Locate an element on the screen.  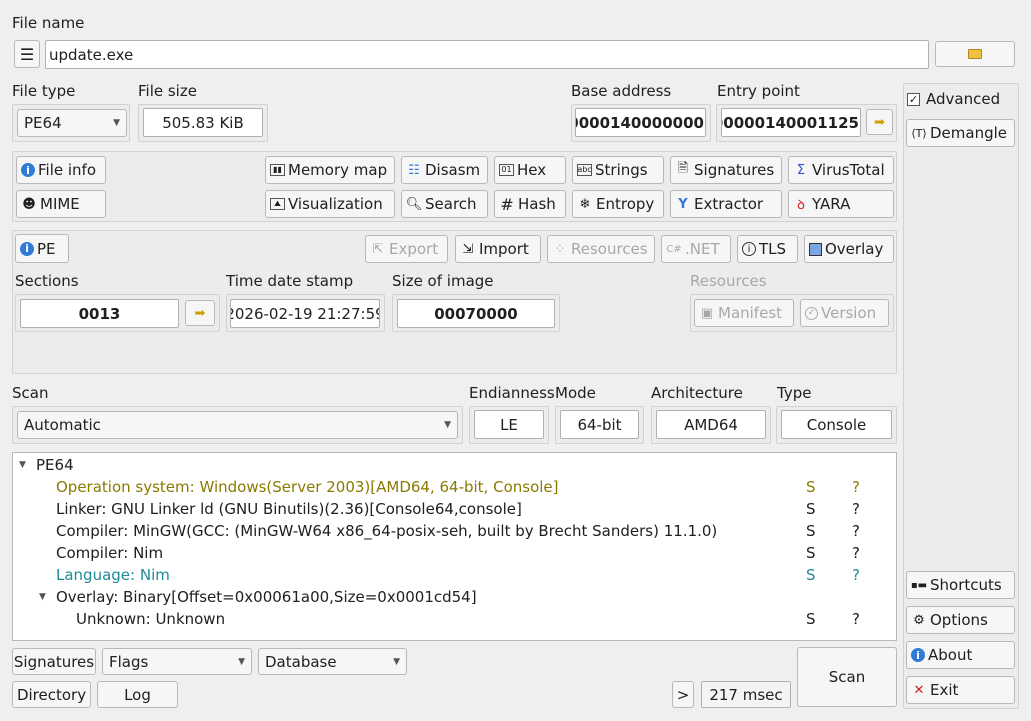
result-row: Language: Nim S? is located at coordinates (454, 575).